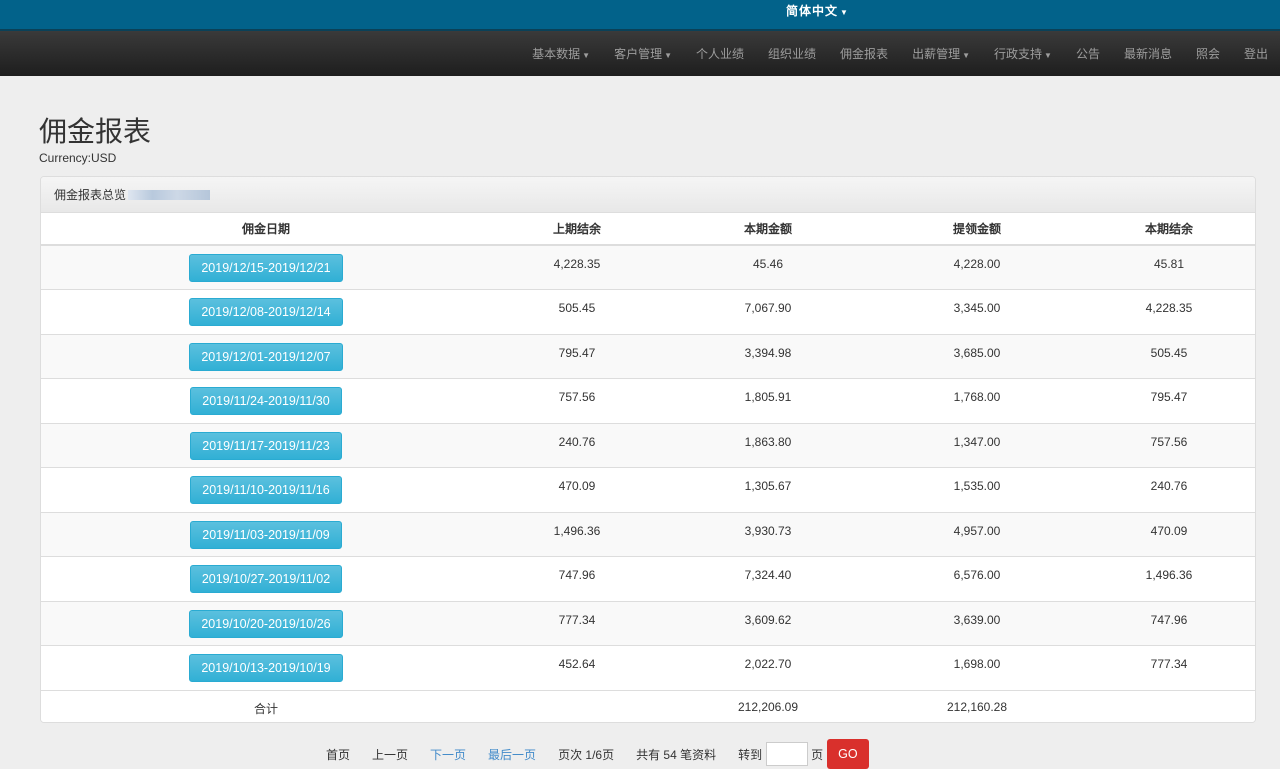 The image size is (1280, 769). I want to click on amount-cell: 240.76, so click(577, 445).